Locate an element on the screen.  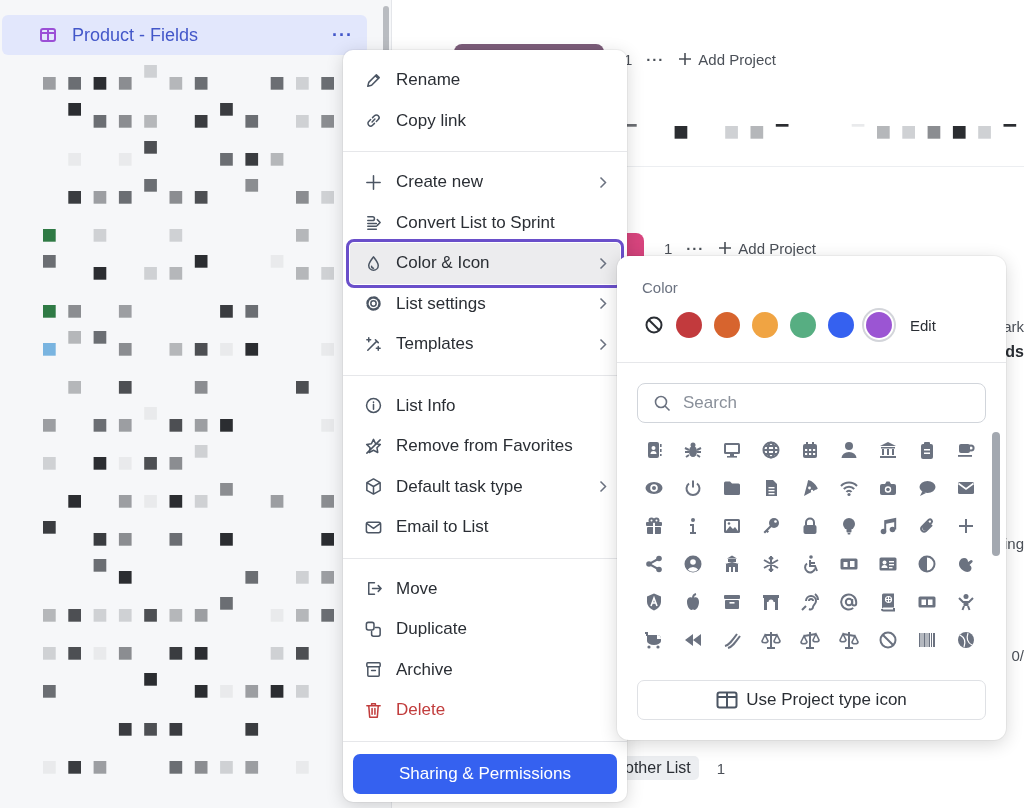
star-slash-icon is located at coordinates (373, 446).